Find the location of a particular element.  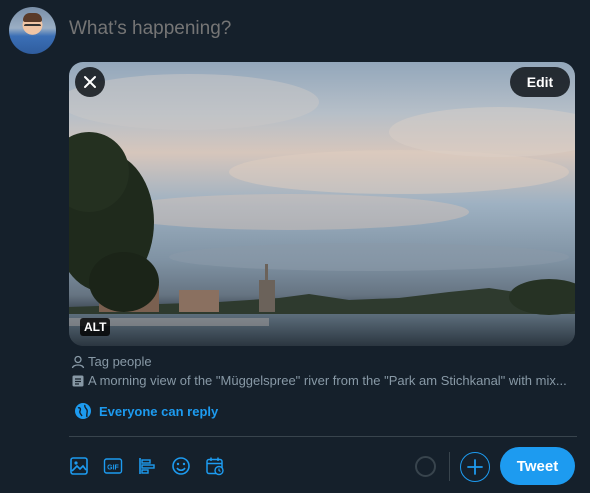

remove-media-button is located at coordinates (90, 82).